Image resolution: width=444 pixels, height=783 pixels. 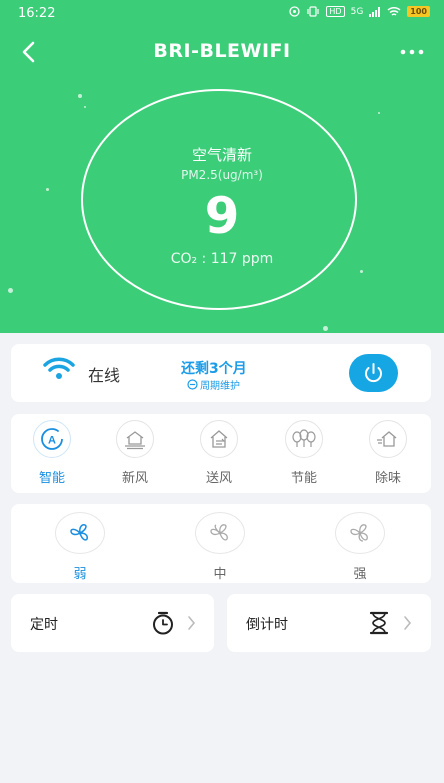 I want to click on online-status: 在线, so click(x=104, y=375).